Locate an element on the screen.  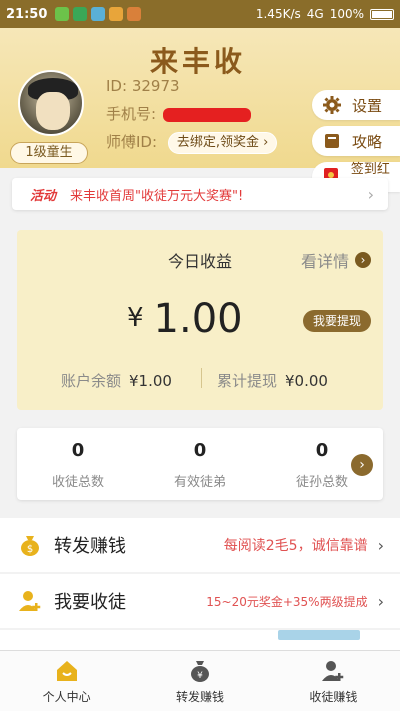
stat-label: 有效徒弟 is located at coordinates (199, 482).